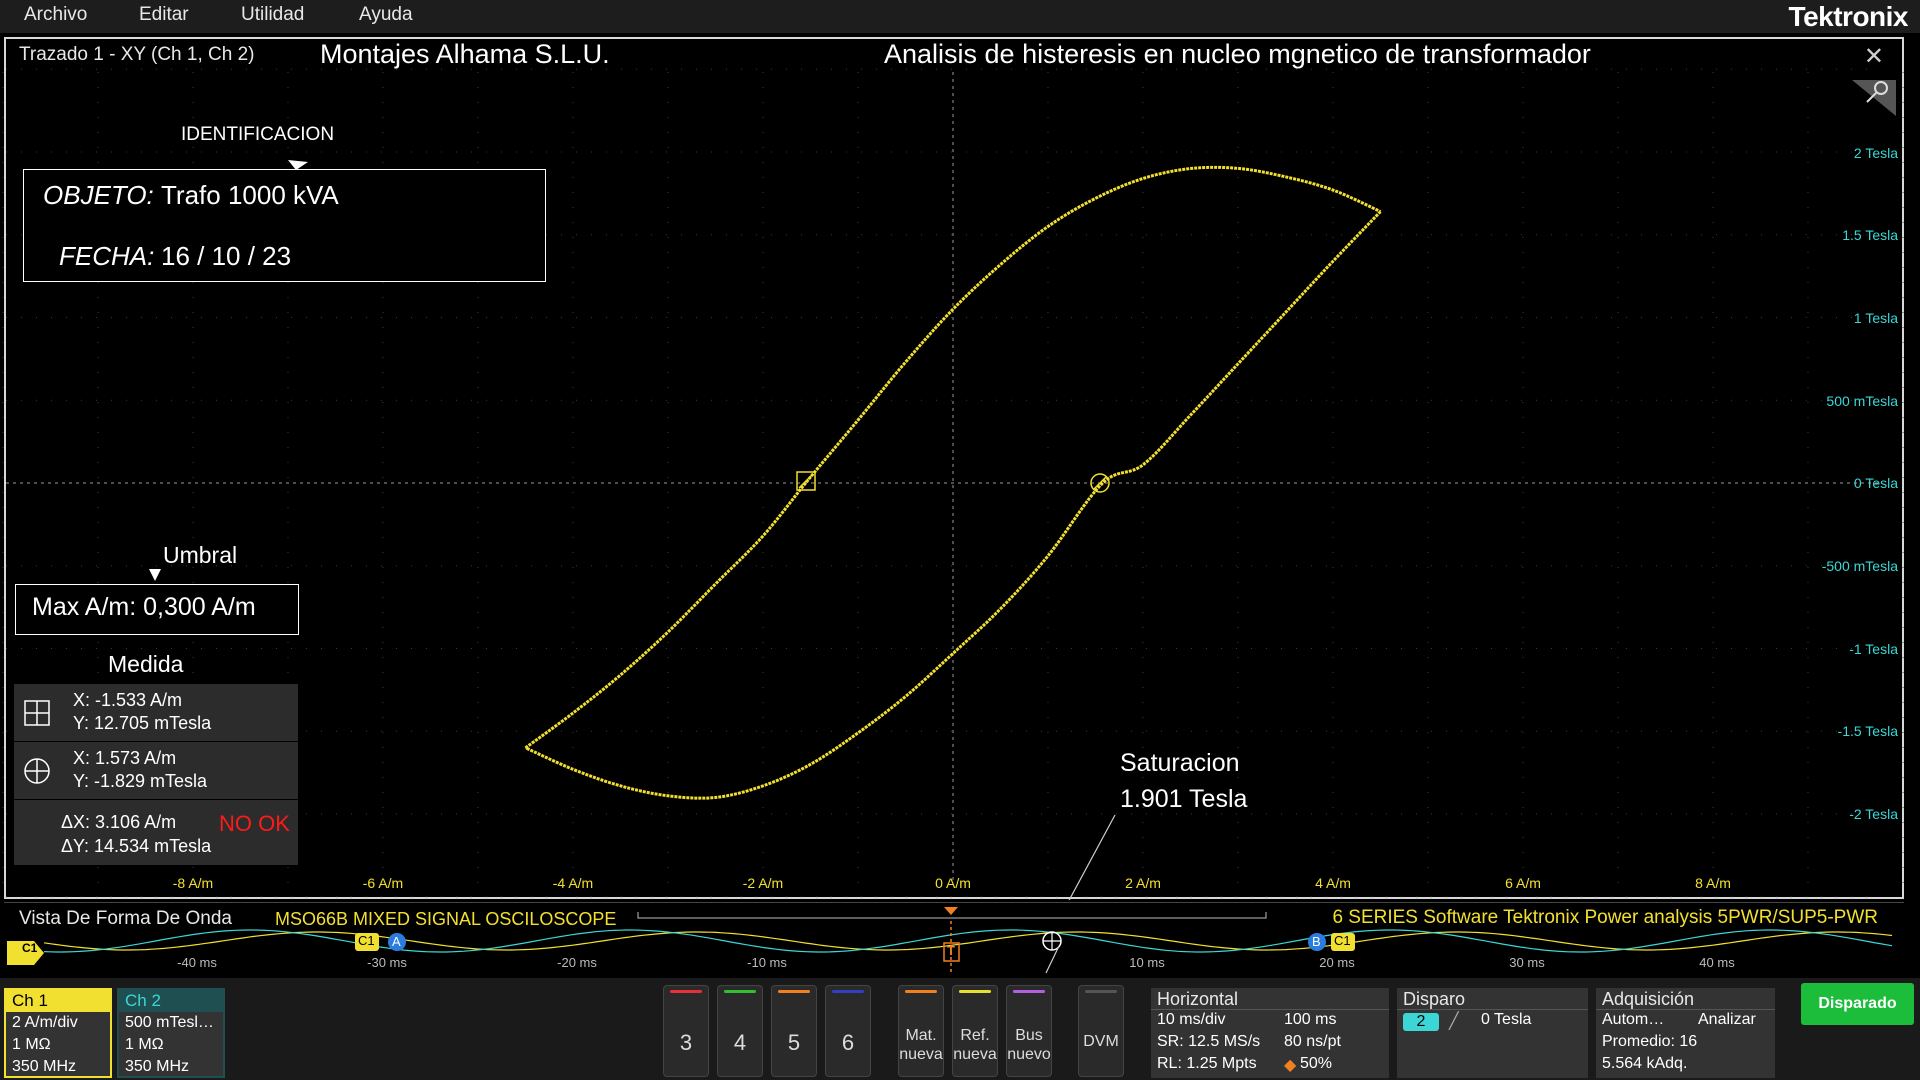 Image resolution: width=1920 pixels, height=1080 pixels. Describe the element at coordinates (1310, 1019) in the screenshot. I see `horizontal-record-time: 100 ms` at that location.